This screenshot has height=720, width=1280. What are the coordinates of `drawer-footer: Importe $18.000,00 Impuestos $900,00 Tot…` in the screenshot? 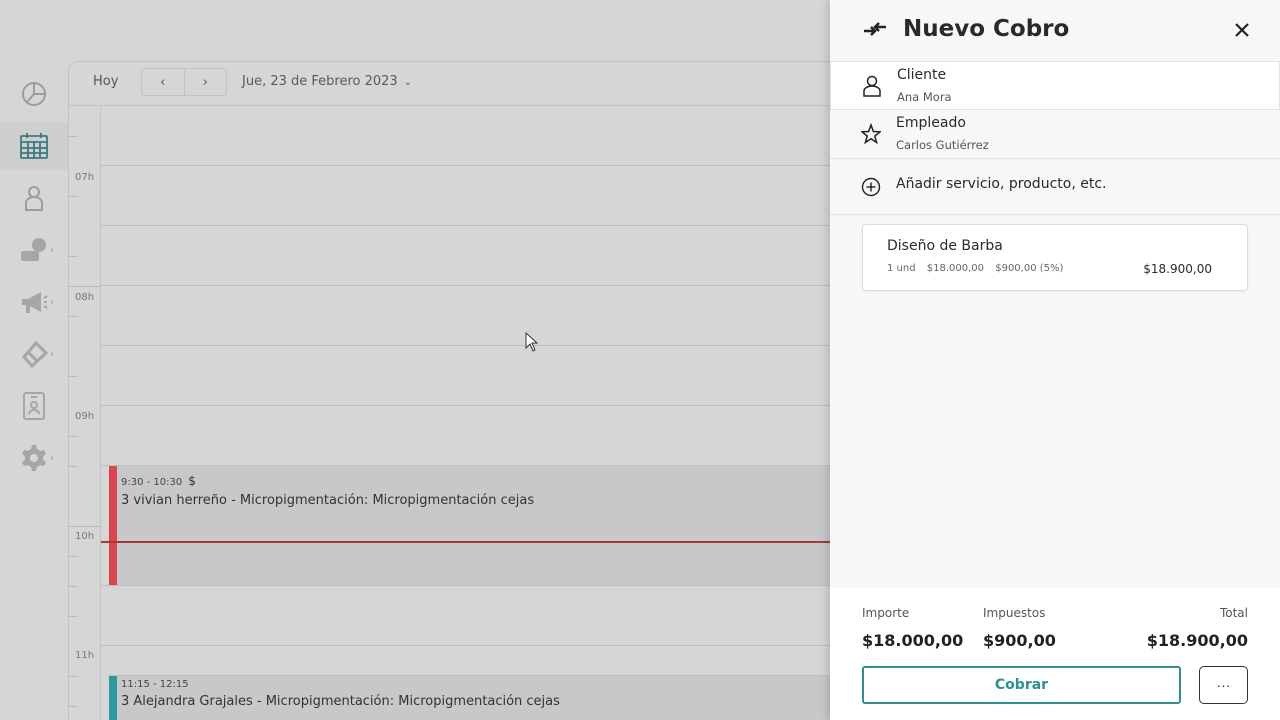 It's located at (1055, 654).